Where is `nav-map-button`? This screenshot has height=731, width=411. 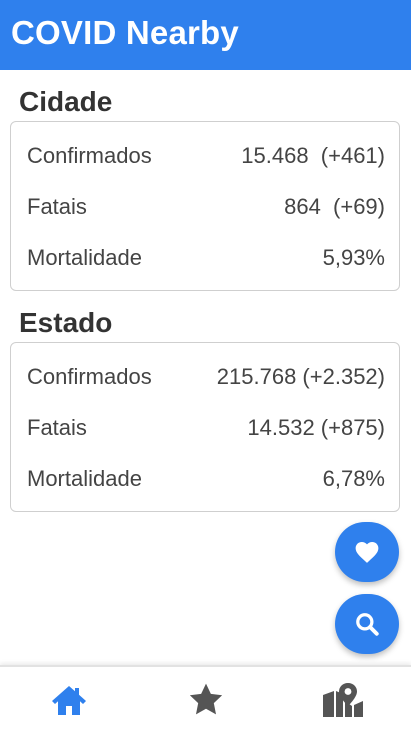
nav-map-button is located at coordinates (342, 699).